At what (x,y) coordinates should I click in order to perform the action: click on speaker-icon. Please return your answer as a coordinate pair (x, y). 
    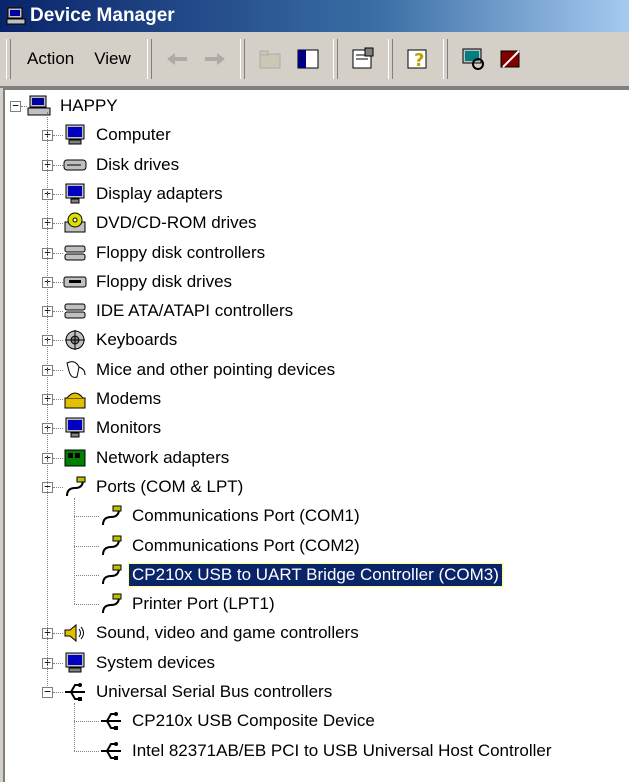
    Looking at the image, I should click on (75, 633).